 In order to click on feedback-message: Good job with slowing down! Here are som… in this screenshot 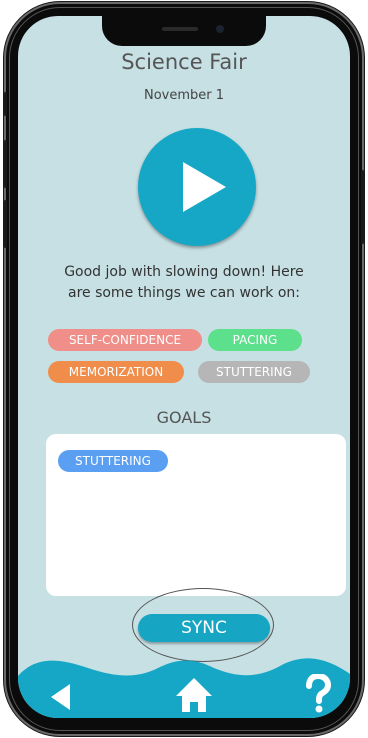, I will do `click(184, 282)`.